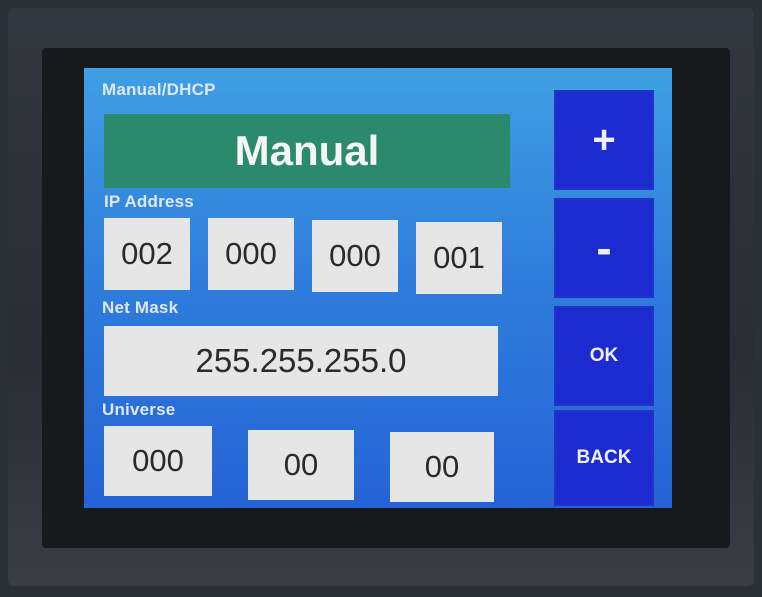 This screenshot has width=762, height=597. Describe the element at coordinates (604, 458) in the screenshot. I see `back-button: BACK` at that location.